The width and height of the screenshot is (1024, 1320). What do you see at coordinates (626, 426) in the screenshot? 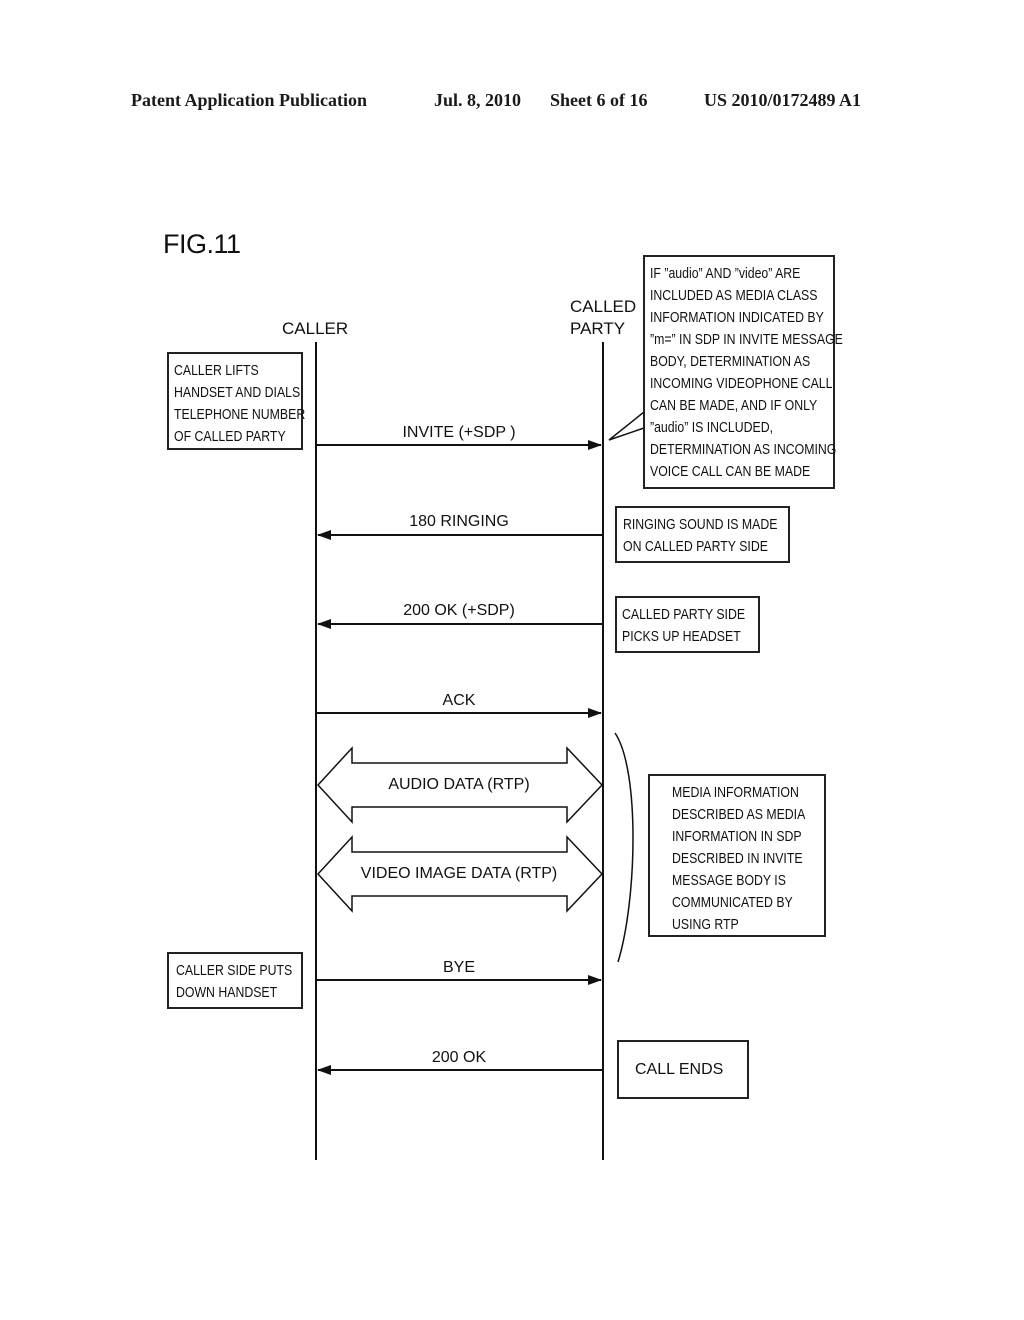
I see `callout-pointer` at bounding box center [626, 426].